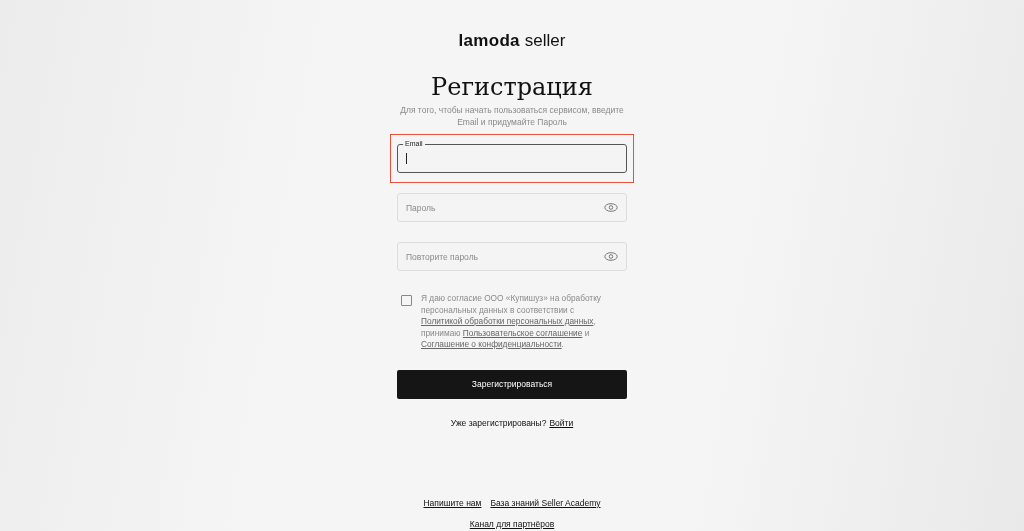 This screenshot has height=531, width=1024. What do you see at coordinates (406, 158) in the screenshot?
I see `text-cursor` at bounding box center [406, 158].